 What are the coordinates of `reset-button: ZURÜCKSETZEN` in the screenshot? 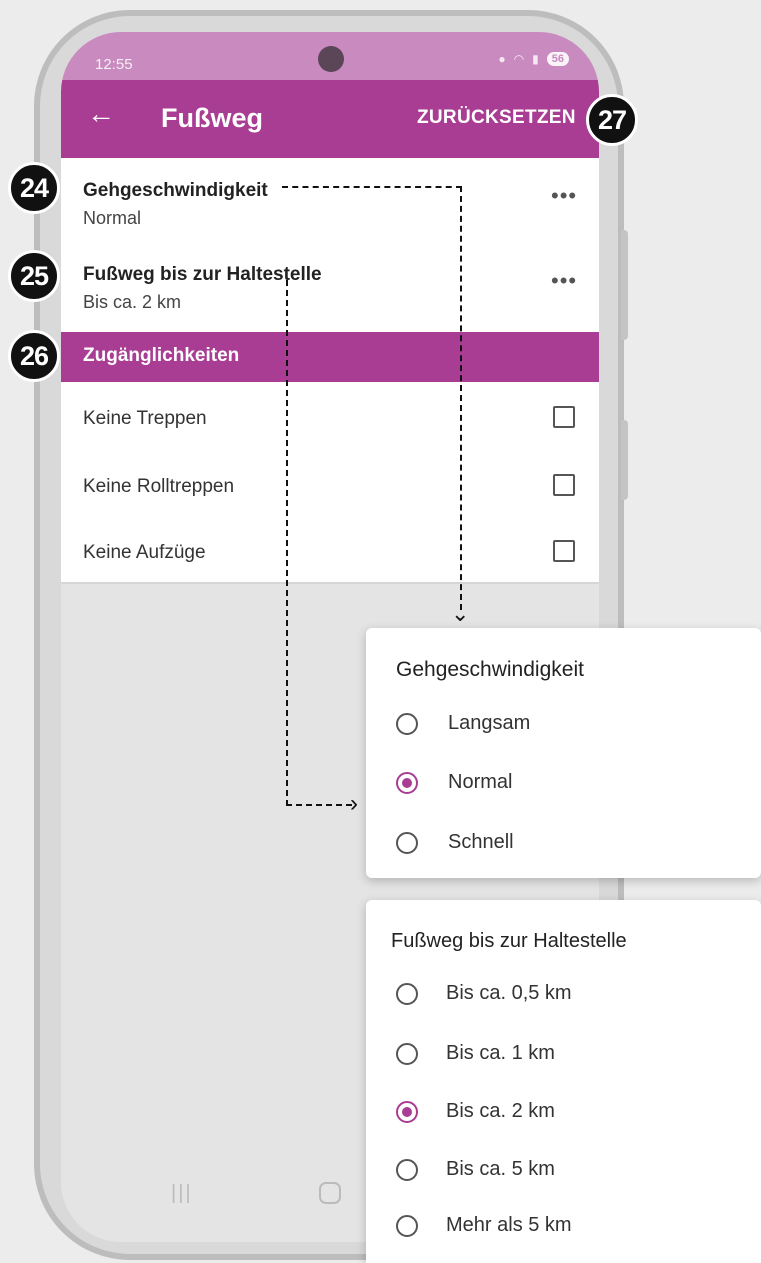 It's located at (496, 118).